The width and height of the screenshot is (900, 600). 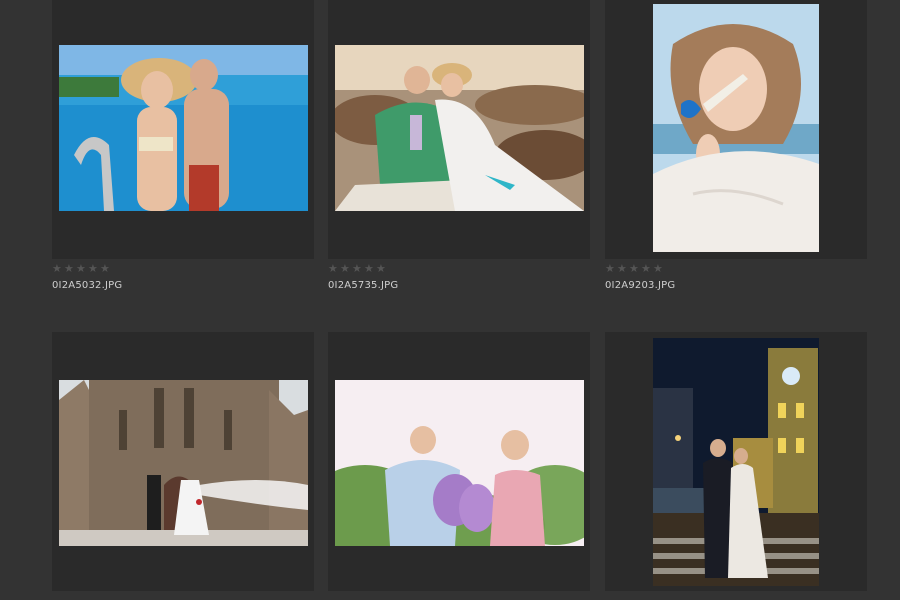 What do you see at coordinates (363, 285) in the screenshot?
I see `thumbnail-filename: 0I2A5735.JPG` at bounding box center [363, 285].